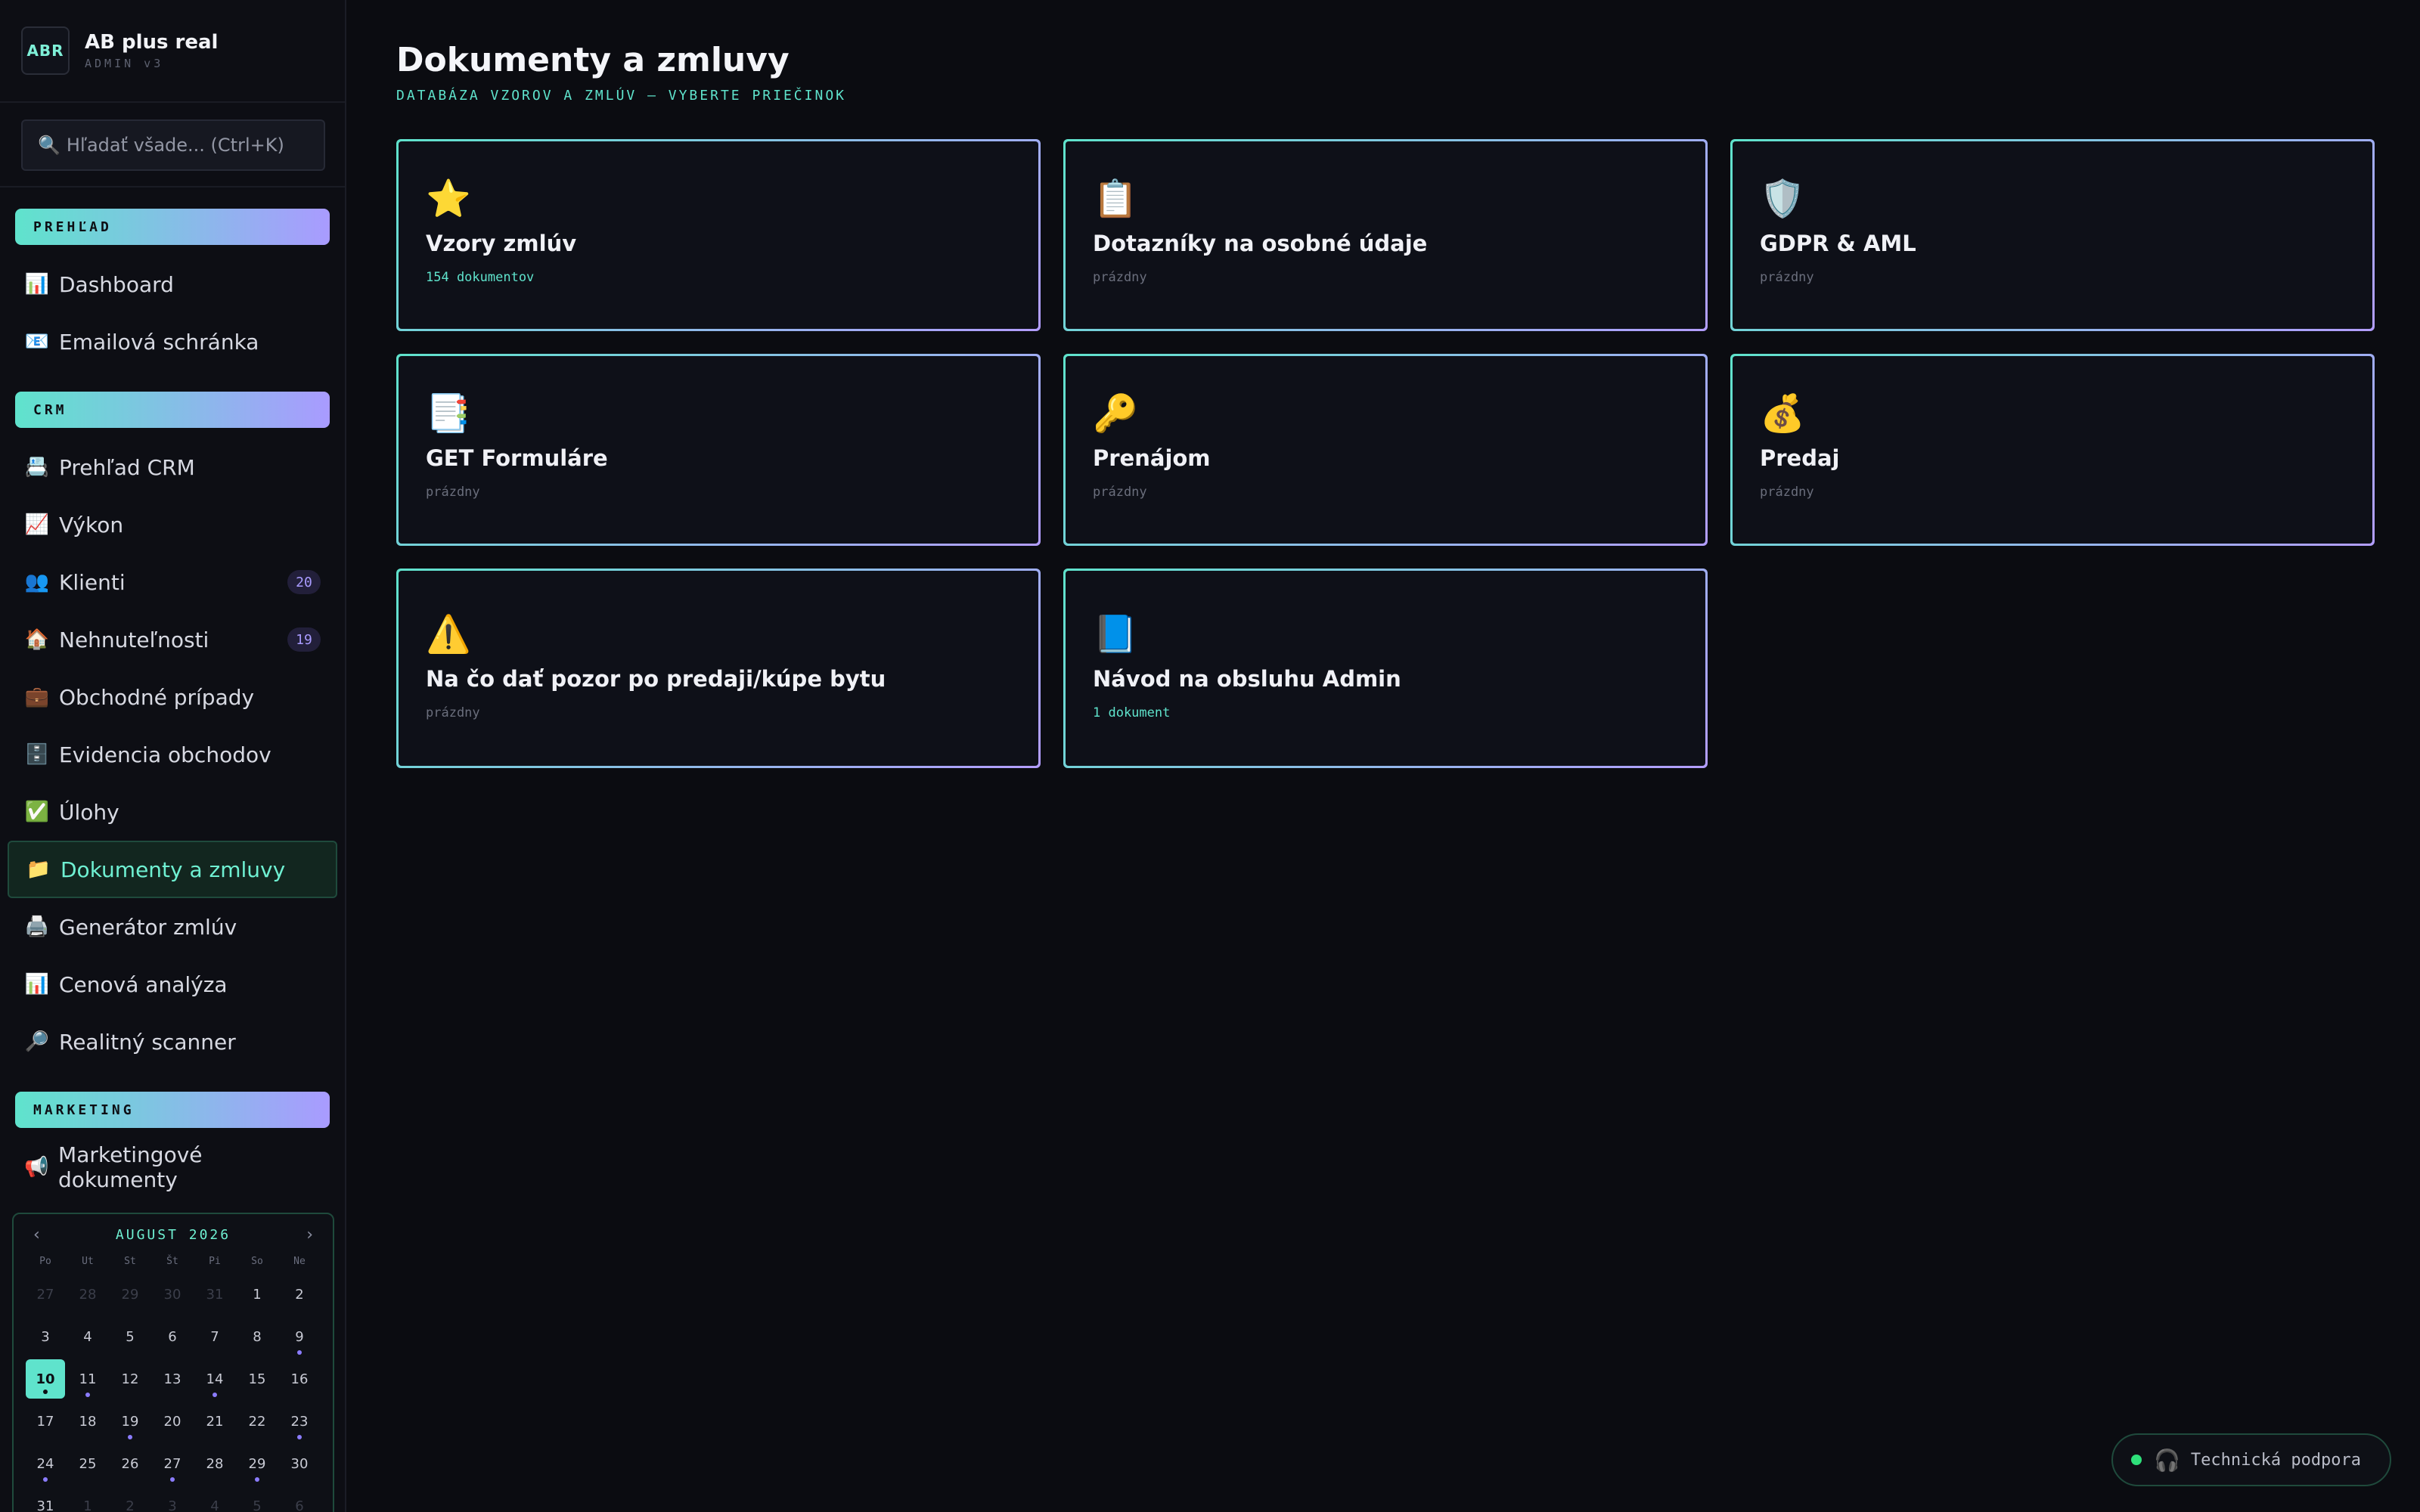 The width and height of the screenshot is (2420, 1512). What do you see at coordinates (36, 1234) in the screenshot?
I see `calendar-prev-button: ‹` at bounding box center [36, 1234].